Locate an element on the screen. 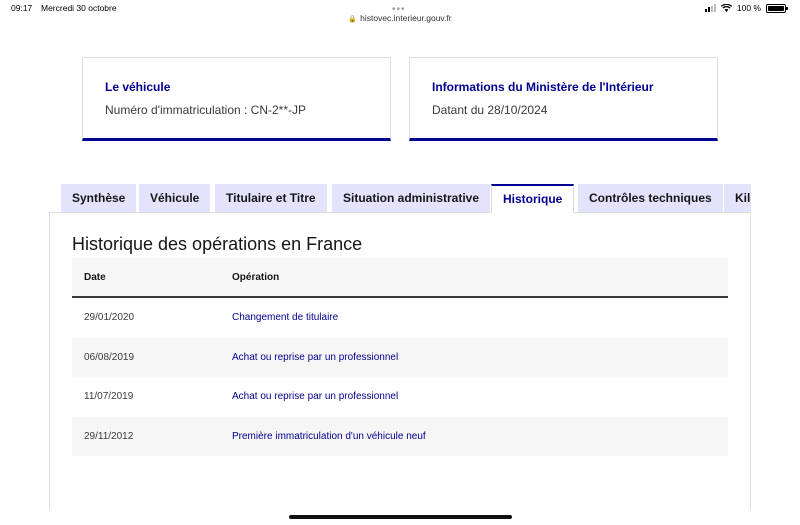 The height and width of the screenshot is (525, 800). url-bar: 🔒 histovec.interieur.gouv.fr is located at coordinates (400, 18).